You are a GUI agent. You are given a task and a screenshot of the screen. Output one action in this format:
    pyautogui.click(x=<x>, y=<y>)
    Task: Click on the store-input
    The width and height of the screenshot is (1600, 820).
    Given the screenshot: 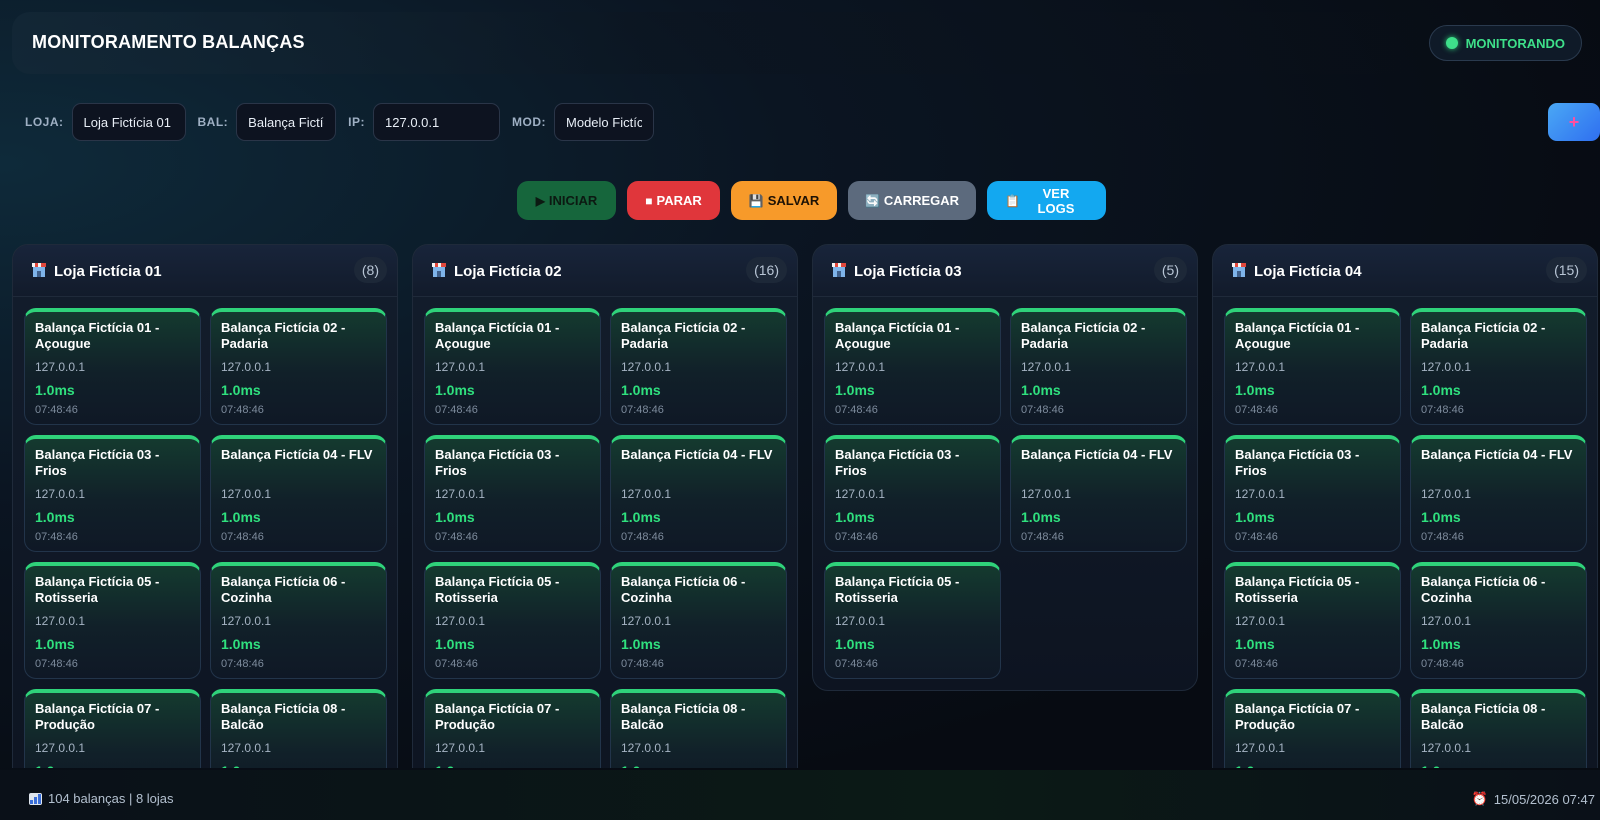 What is the action you would take?
    pyautogui.click(x=128, y=122)
    